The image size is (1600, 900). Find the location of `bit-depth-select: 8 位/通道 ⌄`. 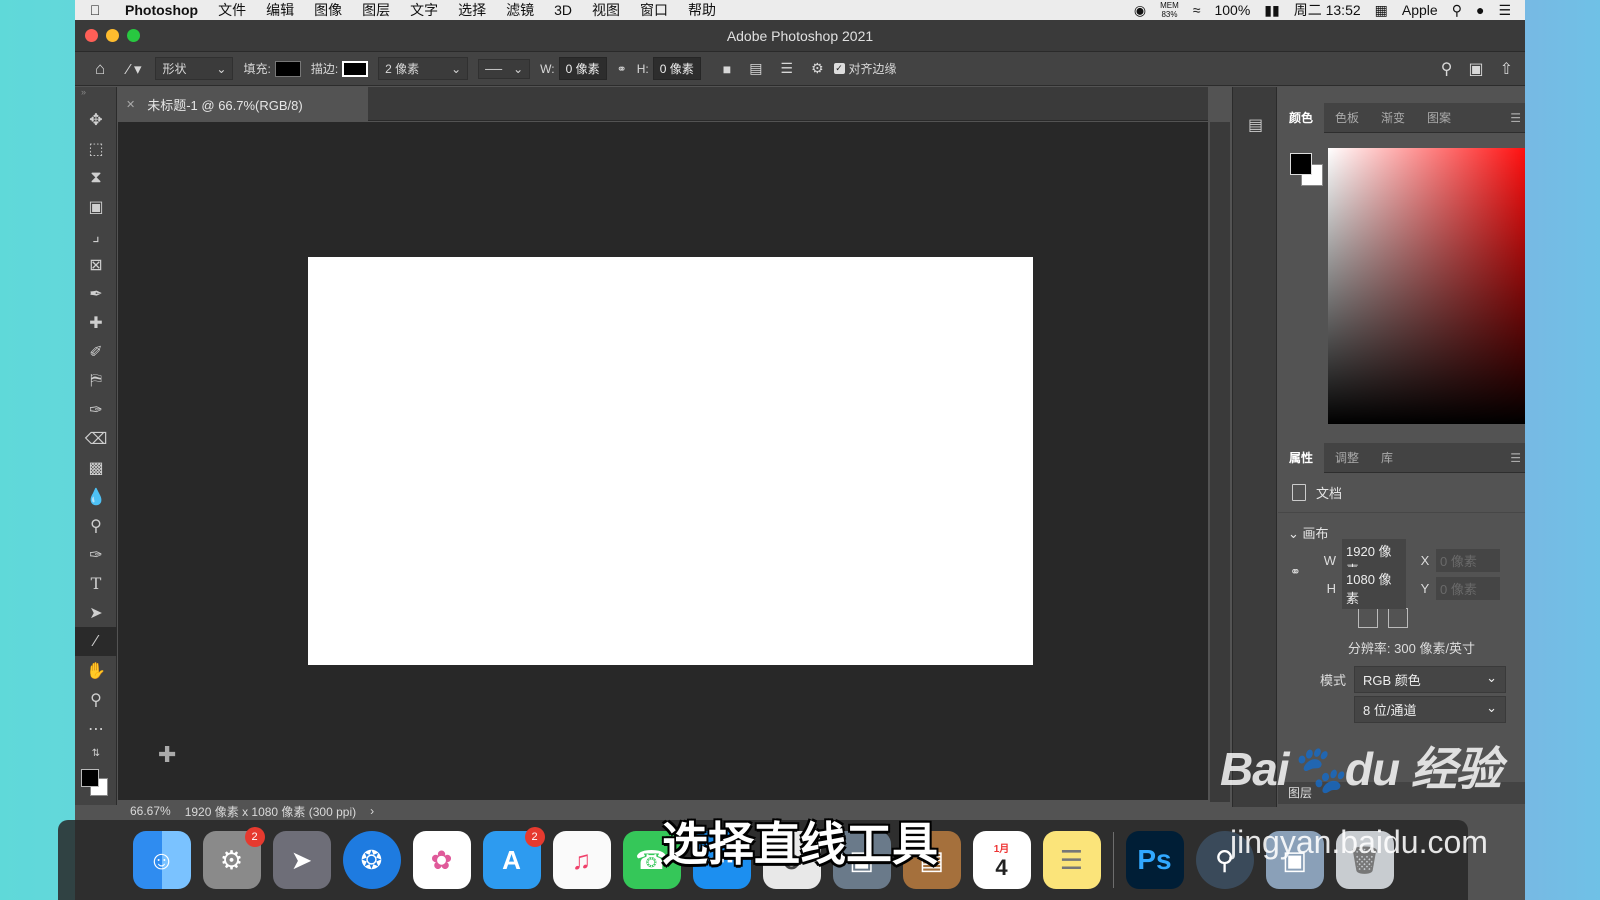

bit-depth-select: 8 位/通道 ⌄ is located at coordinates (1430, 709).